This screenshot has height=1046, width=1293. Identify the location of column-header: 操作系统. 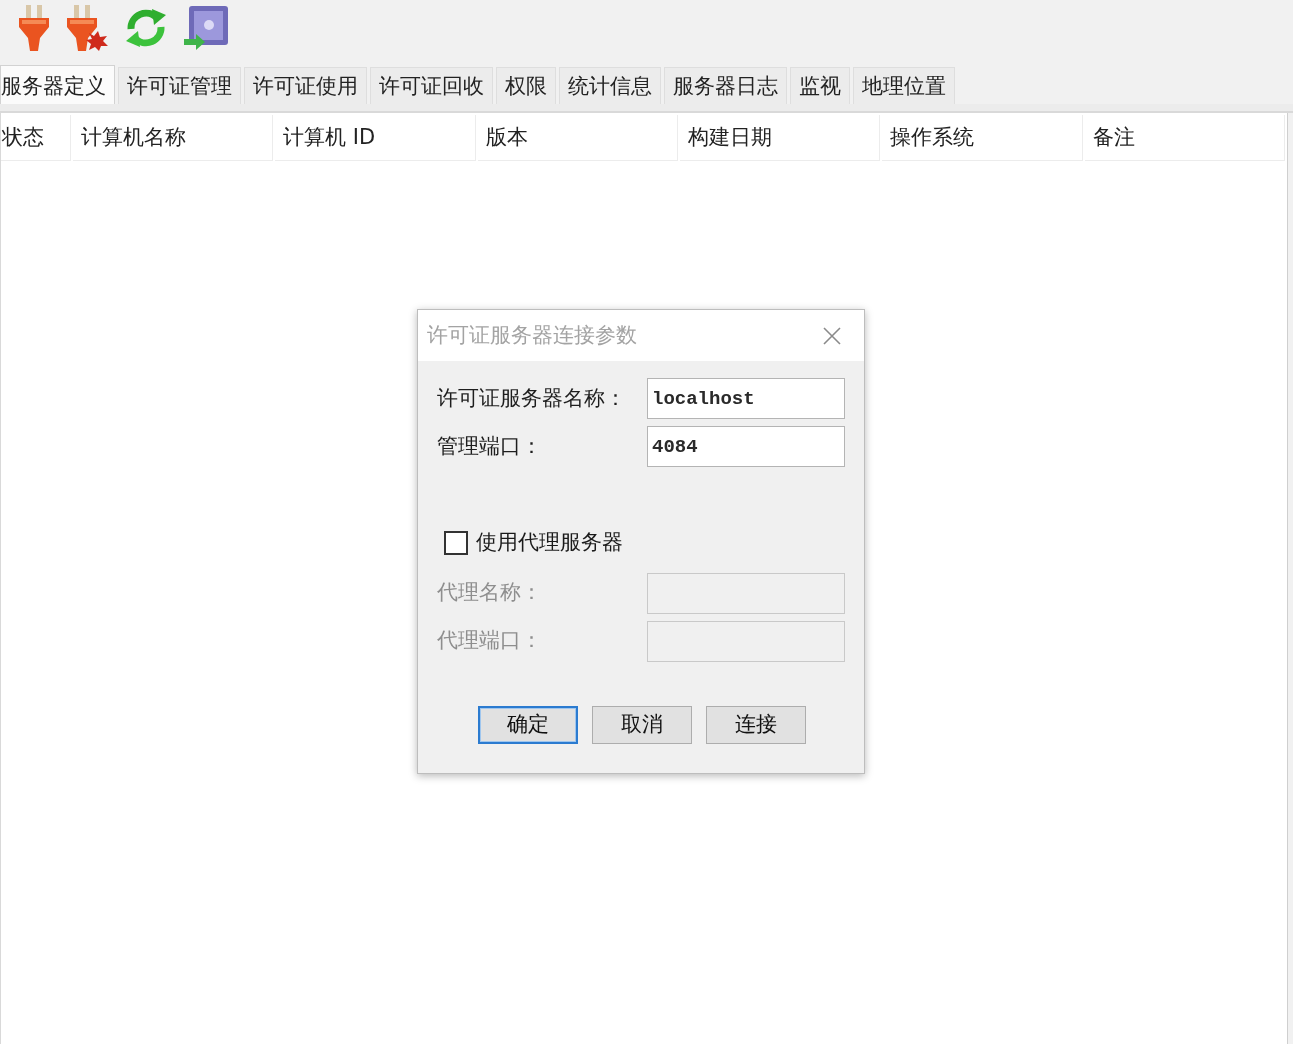
(982, 138).